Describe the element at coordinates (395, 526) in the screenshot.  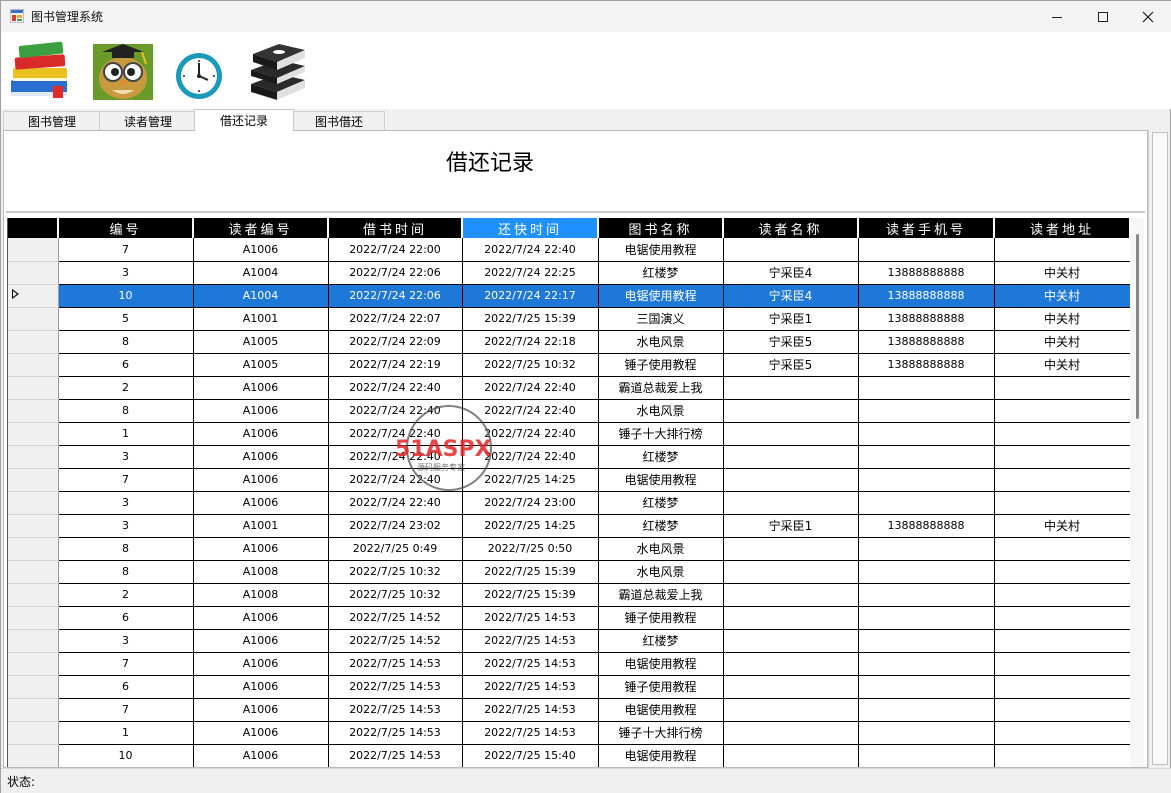
I see `table-cell: 2022/7/24 23:02` at that location.